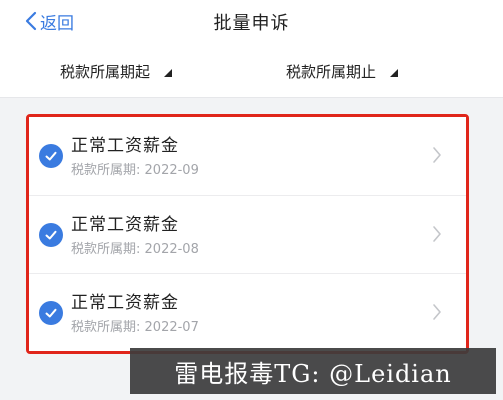 The width and height of the screenshot is (503, 400). Describe the element at coordinates (331, 71) in the screenshot. I see `period-end-label: 税款所属期止` at that location.